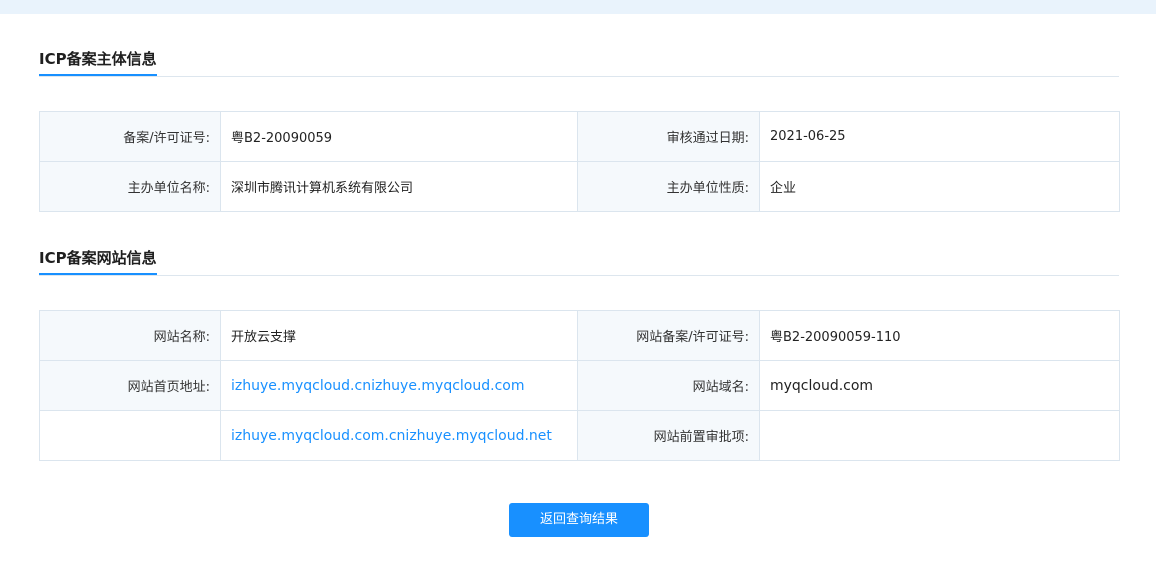 Image resolution: width=1156 pixels, height=578 pixels. Describe the element at coordinates (130, 435) in the screenshot. I see `empty-cell` at that location.